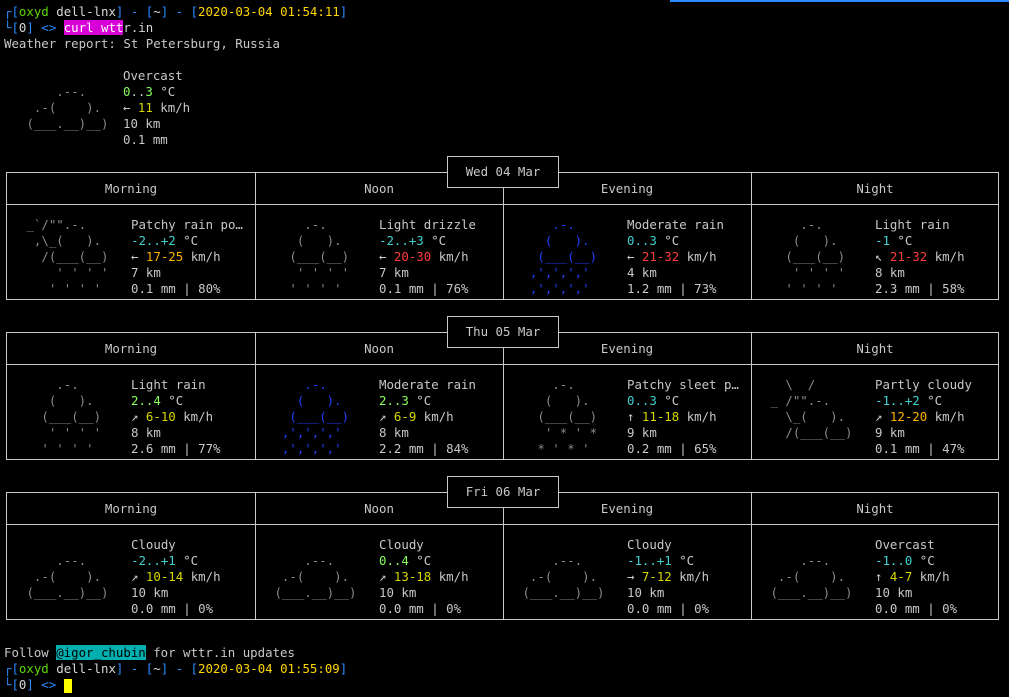 This screenshot has width=1009, height=697. Describe the element at coordinates (149, 652) in the screenshot. I see `follow-line: Follow @igor_chubin for wttr.in updates` at that location.